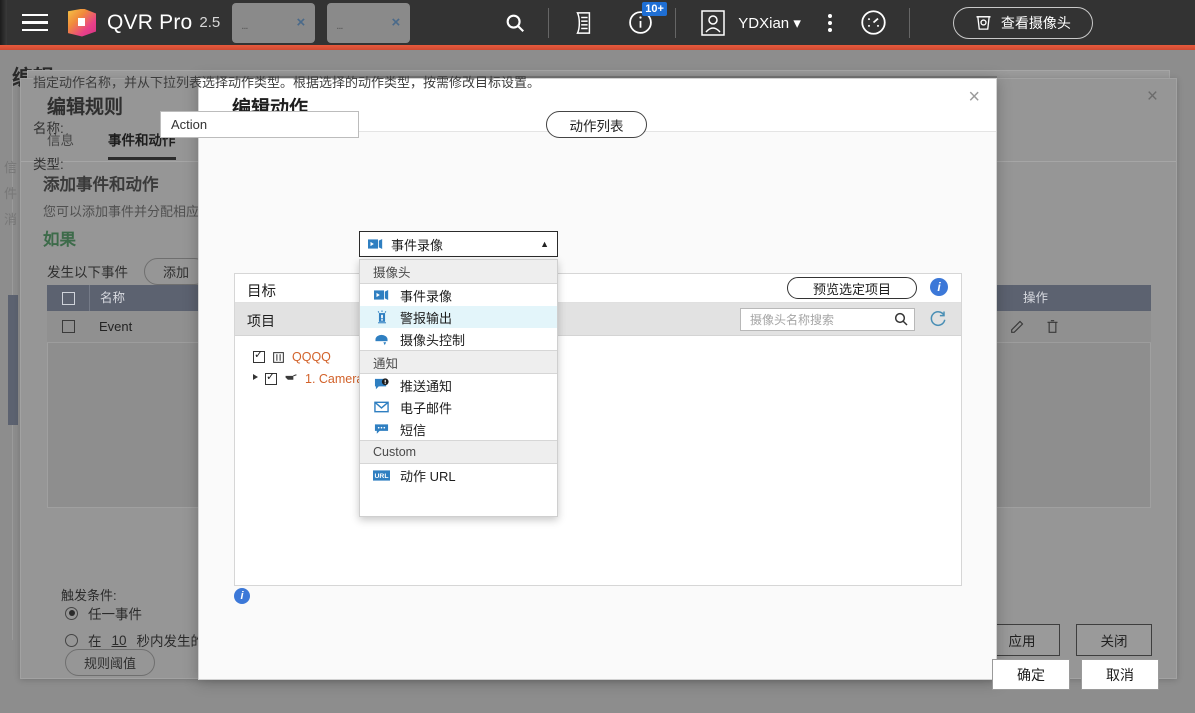 The image size is (1195, 713). Describe the element at coordinates (381, 407) in the screenshot. I see `email-icon` at that location.